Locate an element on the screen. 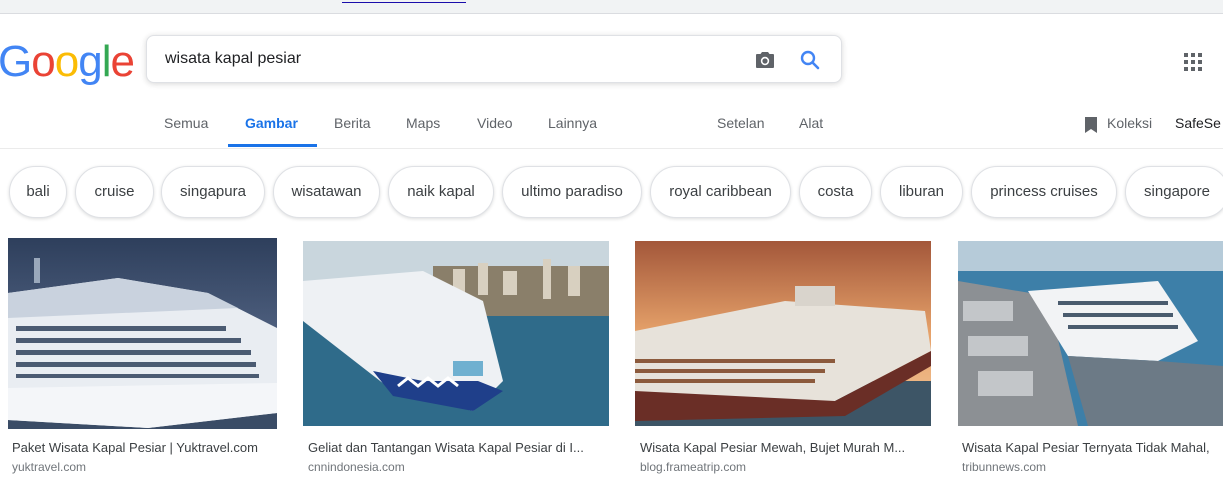  logo-letter: l is located at coordinates (106, 61).